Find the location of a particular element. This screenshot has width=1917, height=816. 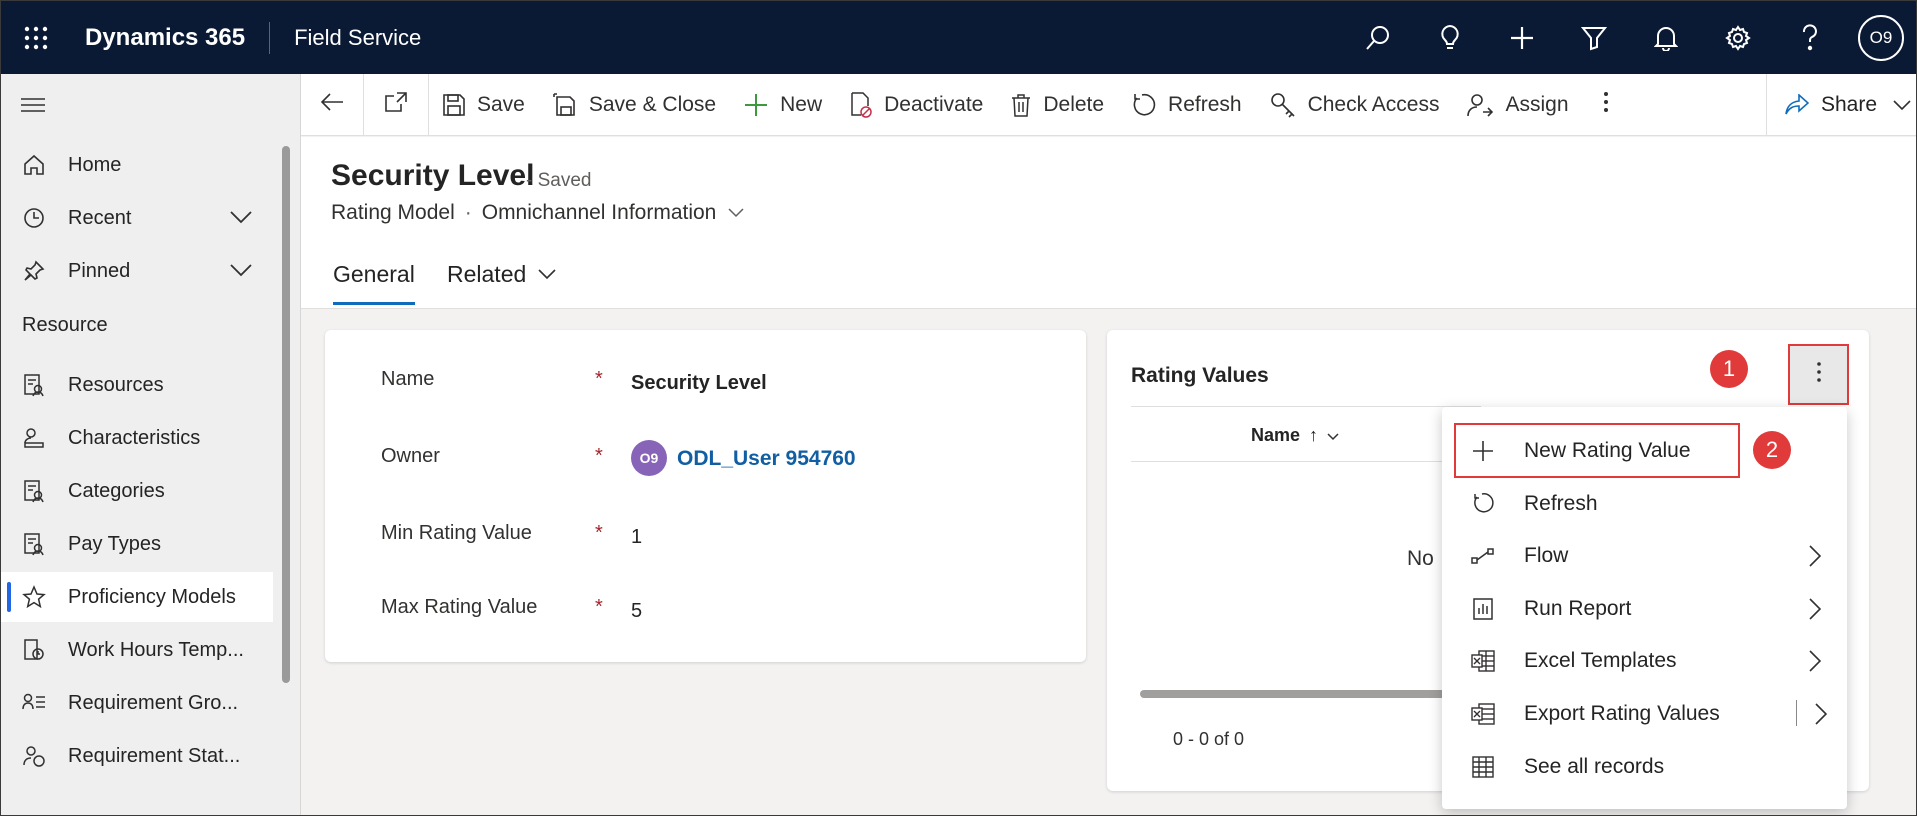

field-label-min-rating: Min Rating Value is located at coordinates (456, 533).